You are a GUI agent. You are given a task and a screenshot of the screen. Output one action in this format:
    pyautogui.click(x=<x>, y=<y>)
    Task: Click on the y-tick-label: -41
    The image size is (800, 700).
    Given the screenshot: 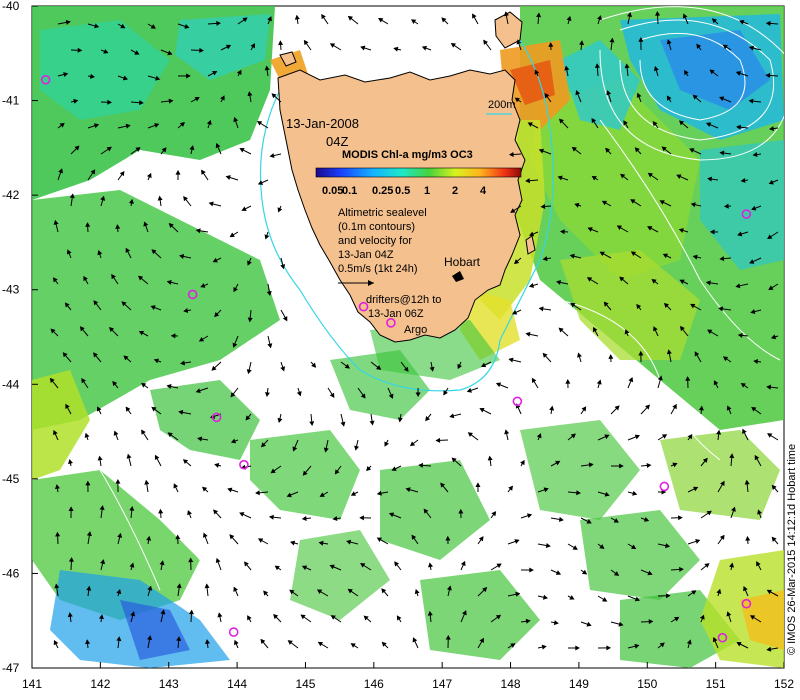 What is the action you would take?
    pyautogui.click(x=11, y=101)
    